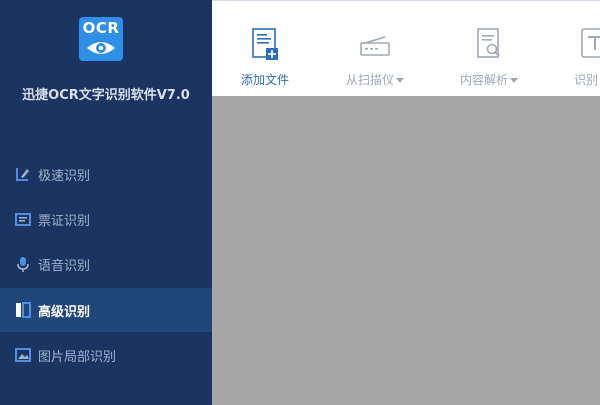 The height and width of the screenshot is (405, 600). I want to click on microphone-icon, so click(23, 264).